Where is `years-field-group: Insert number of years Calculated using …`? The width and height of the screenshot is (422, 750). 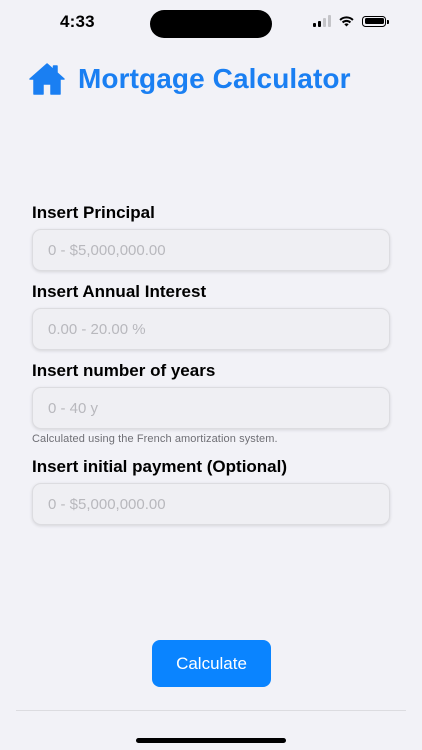 years-field-group: Insert number of years Calculated using … is located at coordinates (211, 403).